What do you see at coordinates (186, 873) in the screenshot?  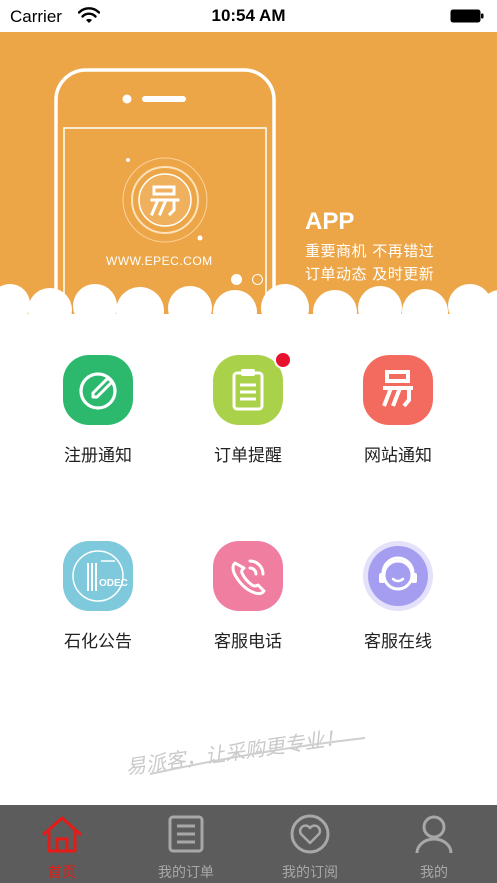 I see `tab-label: 我的订单` at bounding box center [186, 873].